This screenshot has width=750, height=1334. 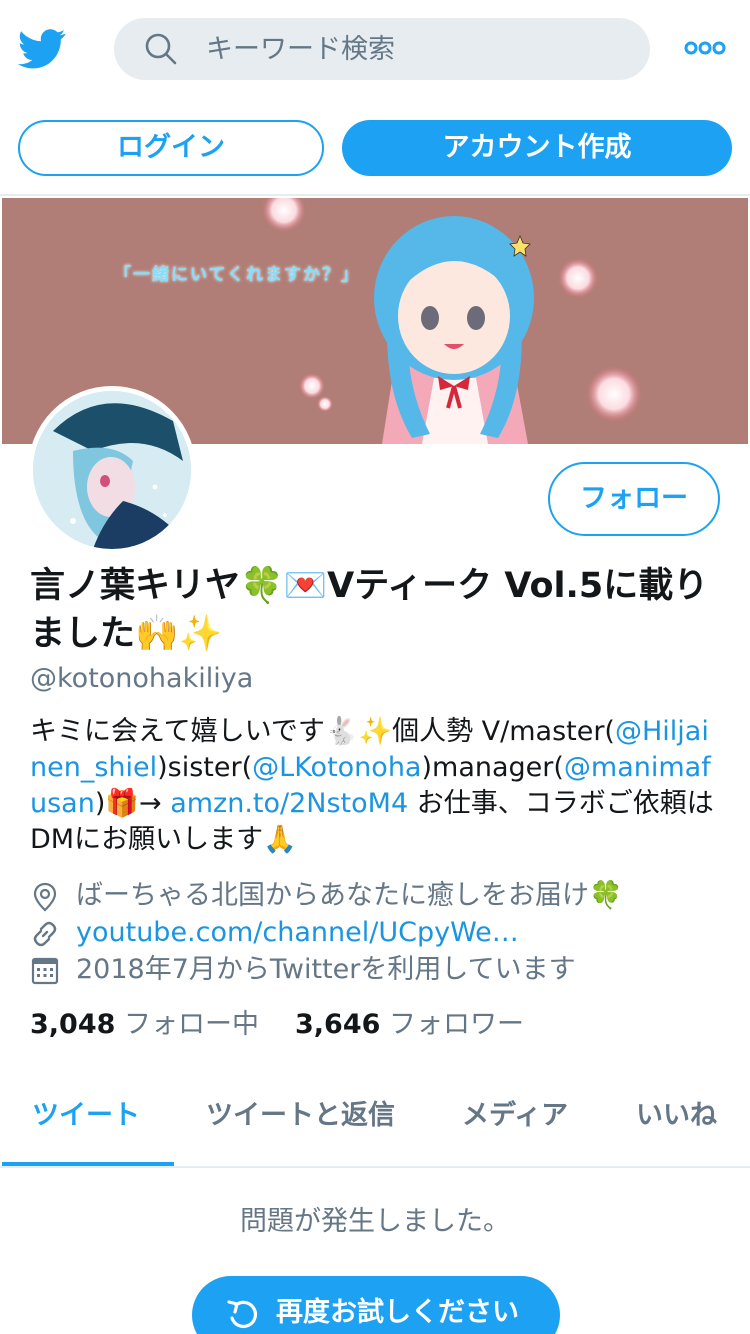 What do you see at coordinates (416, 49) in the screenshot?
I see `search-input` at bounding box center [416, 49].